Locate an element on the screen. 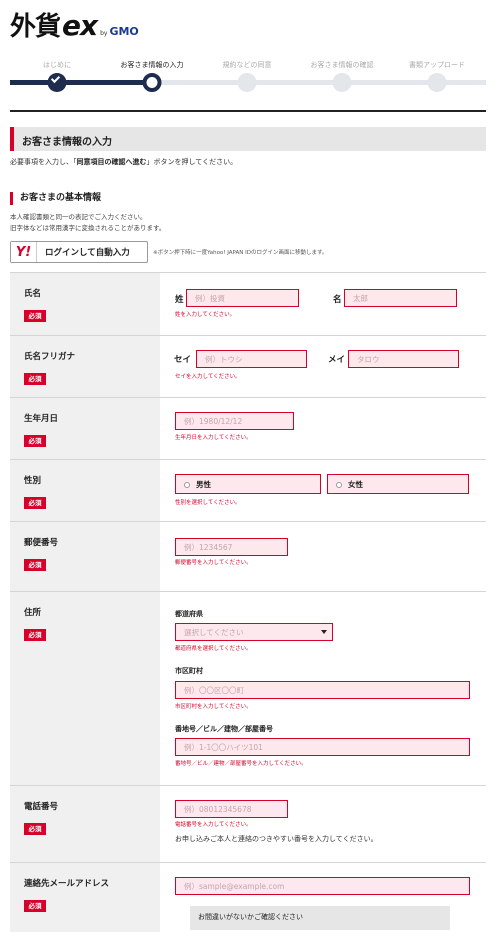  row-name: 氏名 必須 姓 例）投資 姓を入力してください。 名 太郎 is located at coordinates (248, 303).